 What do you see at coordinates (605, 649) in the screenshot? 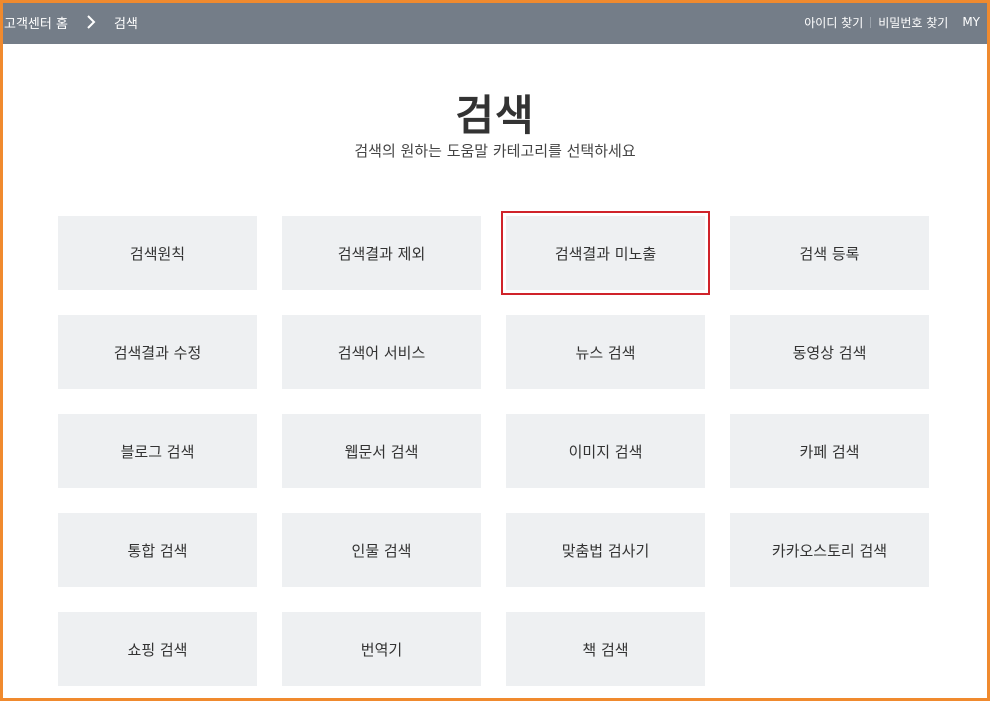
I see `category-tile: 책 검색` at bounding box center [605, 649].